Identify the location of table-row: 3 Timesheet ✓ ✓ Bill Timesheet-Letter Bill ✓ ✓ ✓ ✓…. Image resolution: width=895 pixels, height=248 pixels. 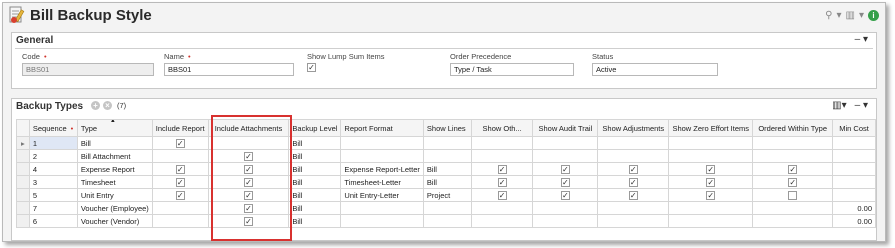
(446, 182).